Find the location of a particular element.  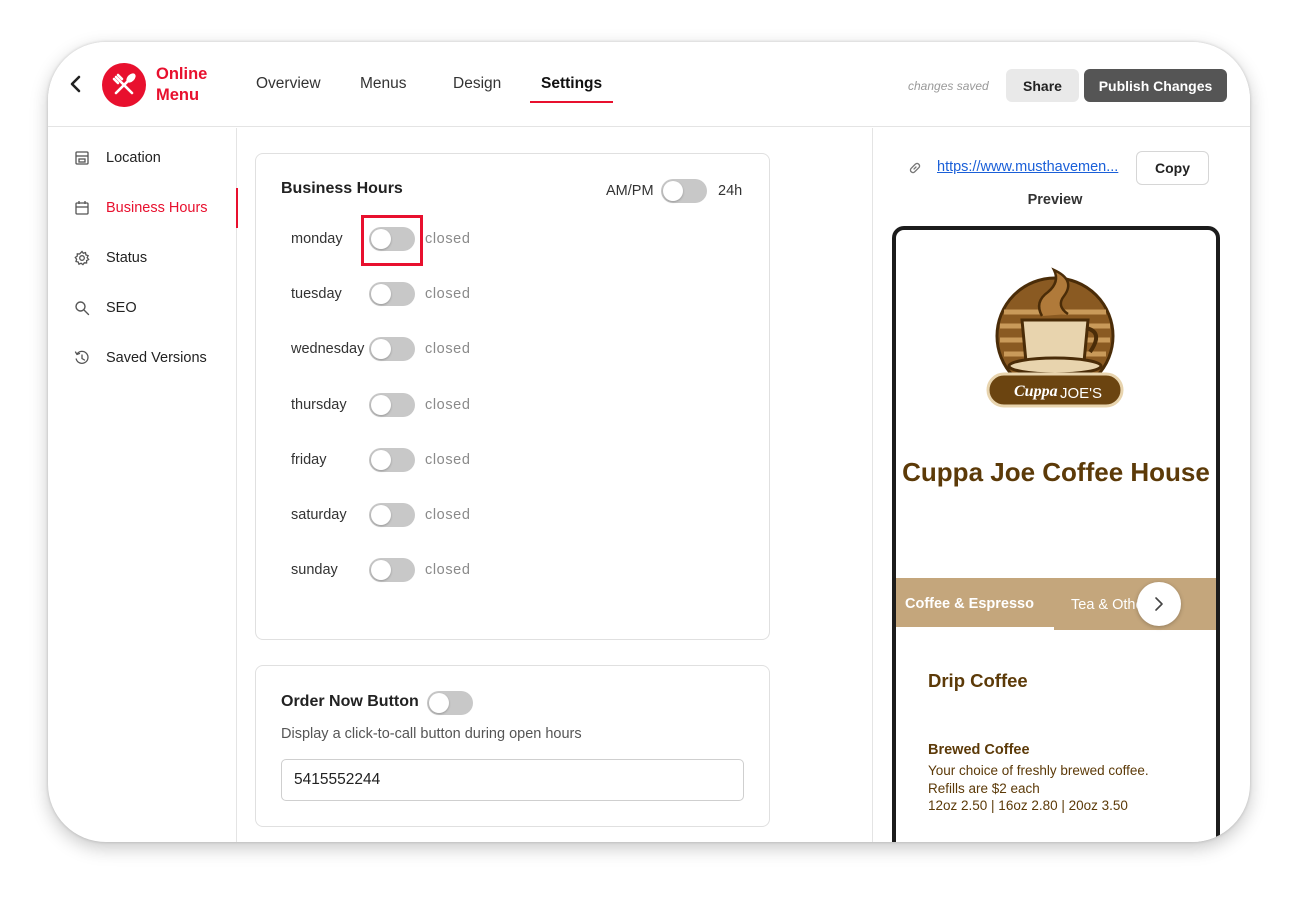

ampm-label: AM/PM is located at coordinates (630, 191).